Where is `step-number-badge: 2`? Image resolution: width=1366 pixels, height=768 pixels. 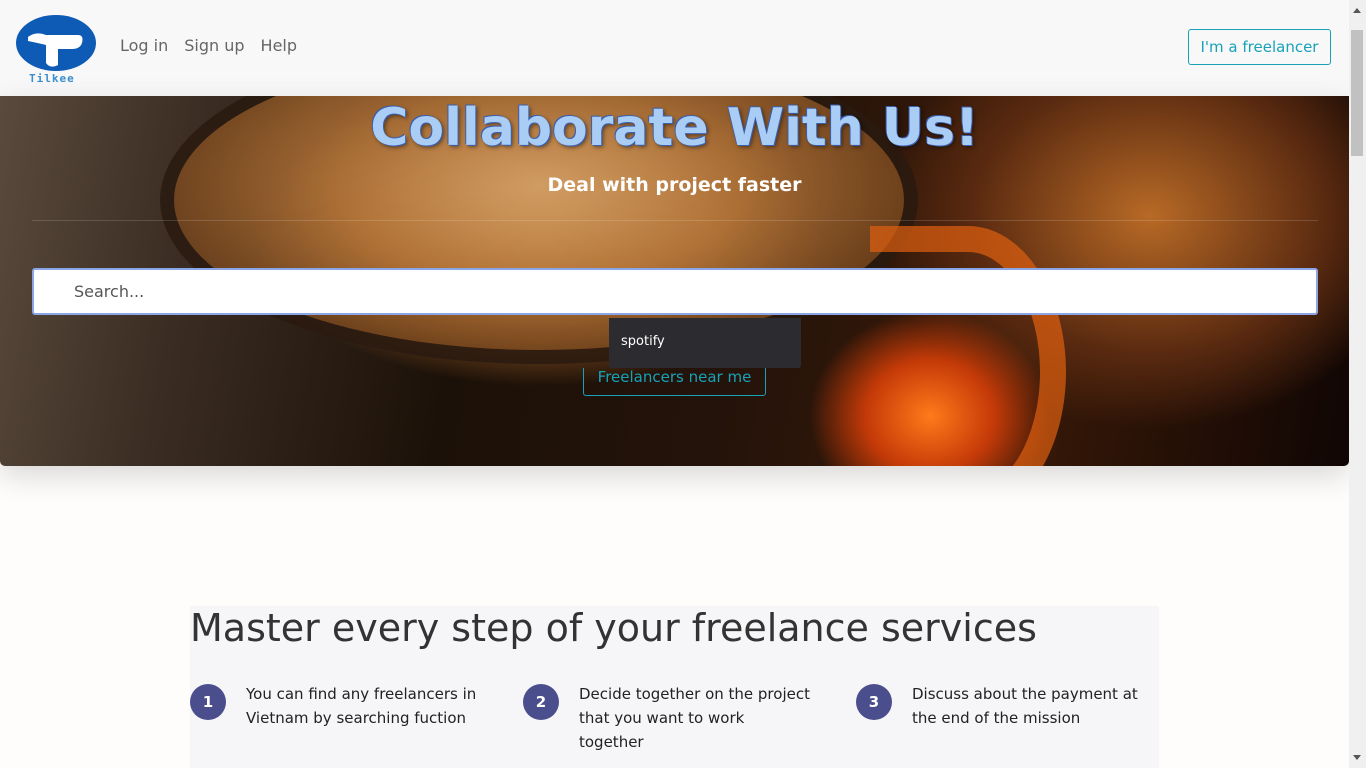 step-number-badge: 2 is located at coordinates (541, 702).